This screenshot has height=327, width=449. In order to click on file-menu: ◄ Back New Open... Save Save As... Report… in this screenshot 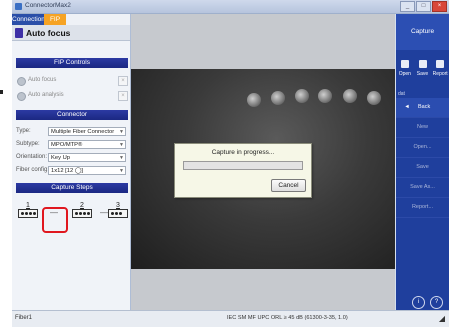, I will do `click(422, 158)`.